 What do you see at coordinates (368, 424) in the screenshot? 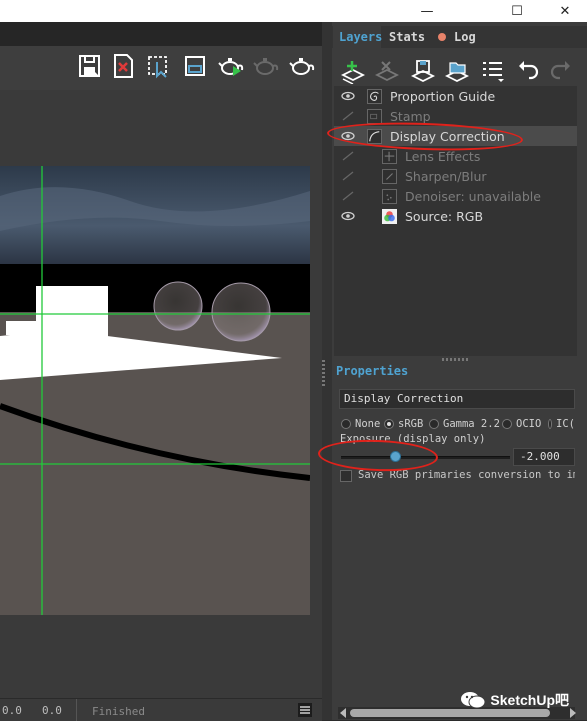
I see `mode-label: None` at bounding box center [368, 424].